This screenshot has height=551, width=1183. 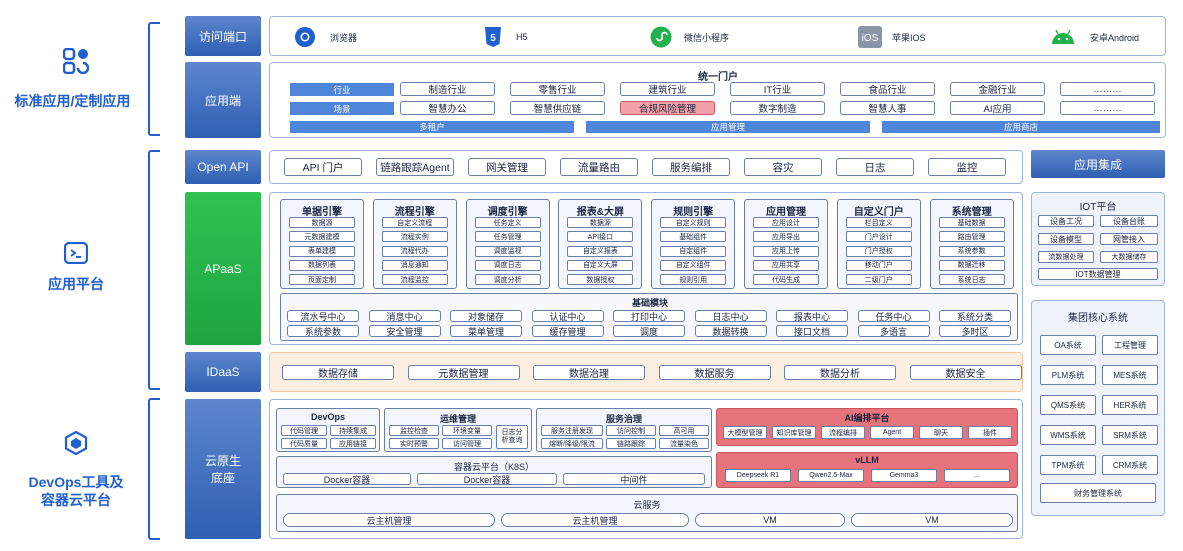 I want to click on engine-item: 自定义大屏, so click(x=600, y=265).